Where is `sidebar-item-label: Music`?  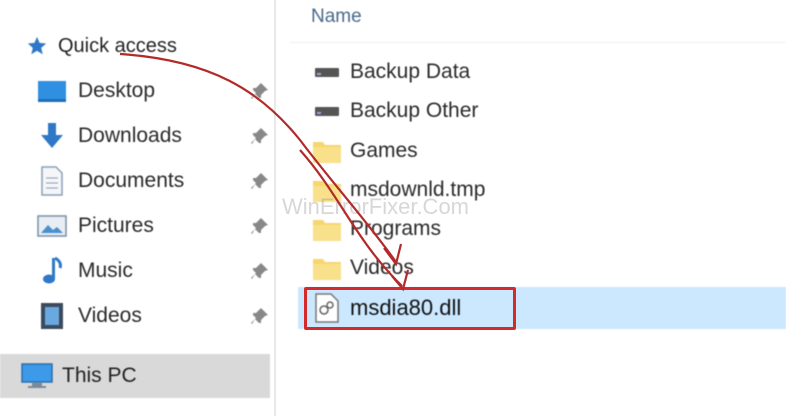
sidebar-item-label: Music is located at coordinates (105, 270).